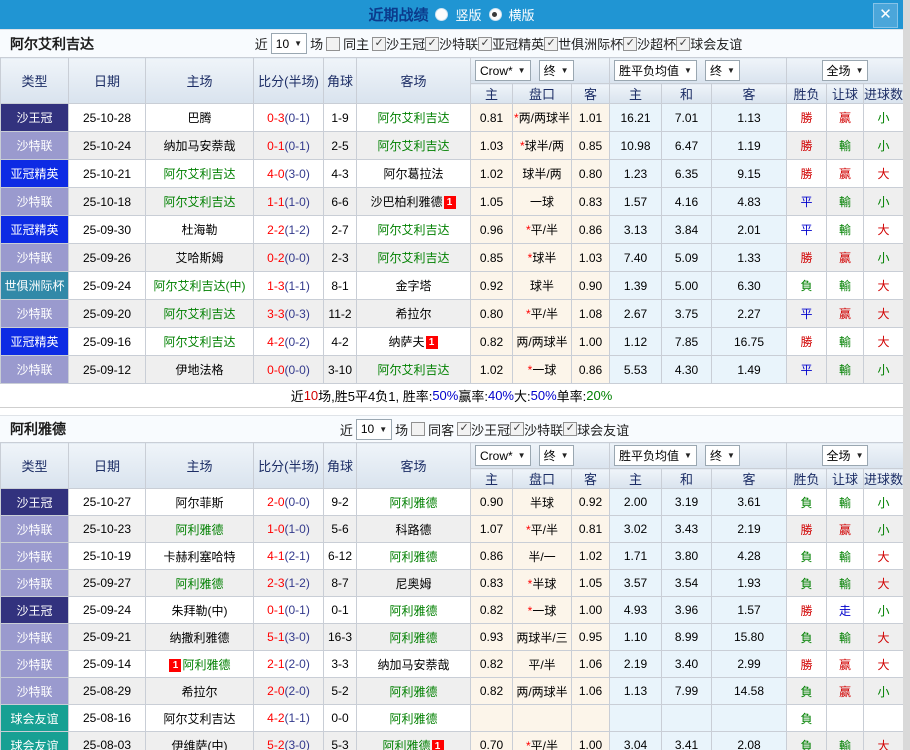  Describe the element at coordinates (402, 430) in the screenshot. I see `unit-label: 场` at that location.